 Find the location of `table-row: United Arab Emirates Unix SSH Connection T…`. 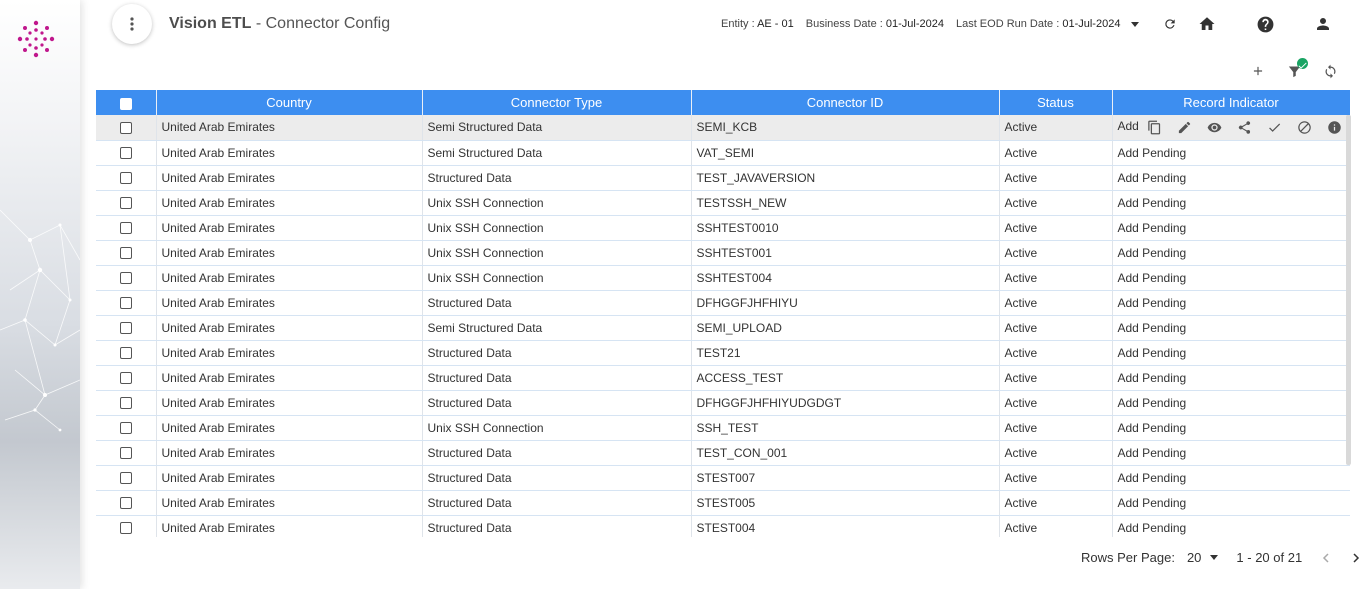

table-row: United Arab Emirates Unix SSH Connection T… is located at coordinates (723, 203).